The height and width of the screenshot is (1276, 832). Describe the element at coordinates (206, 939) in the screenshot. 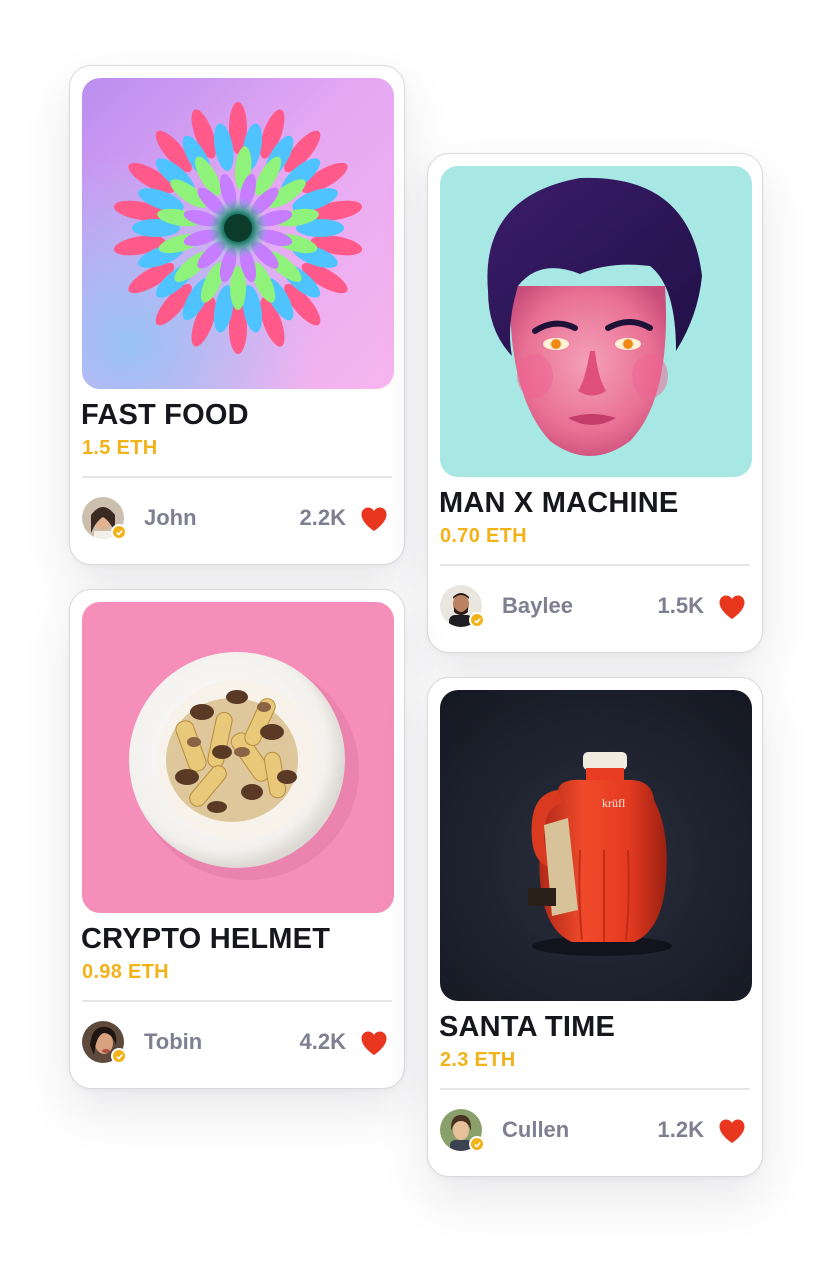

I see `nft-title: CRYPTO HELMET` at that location.